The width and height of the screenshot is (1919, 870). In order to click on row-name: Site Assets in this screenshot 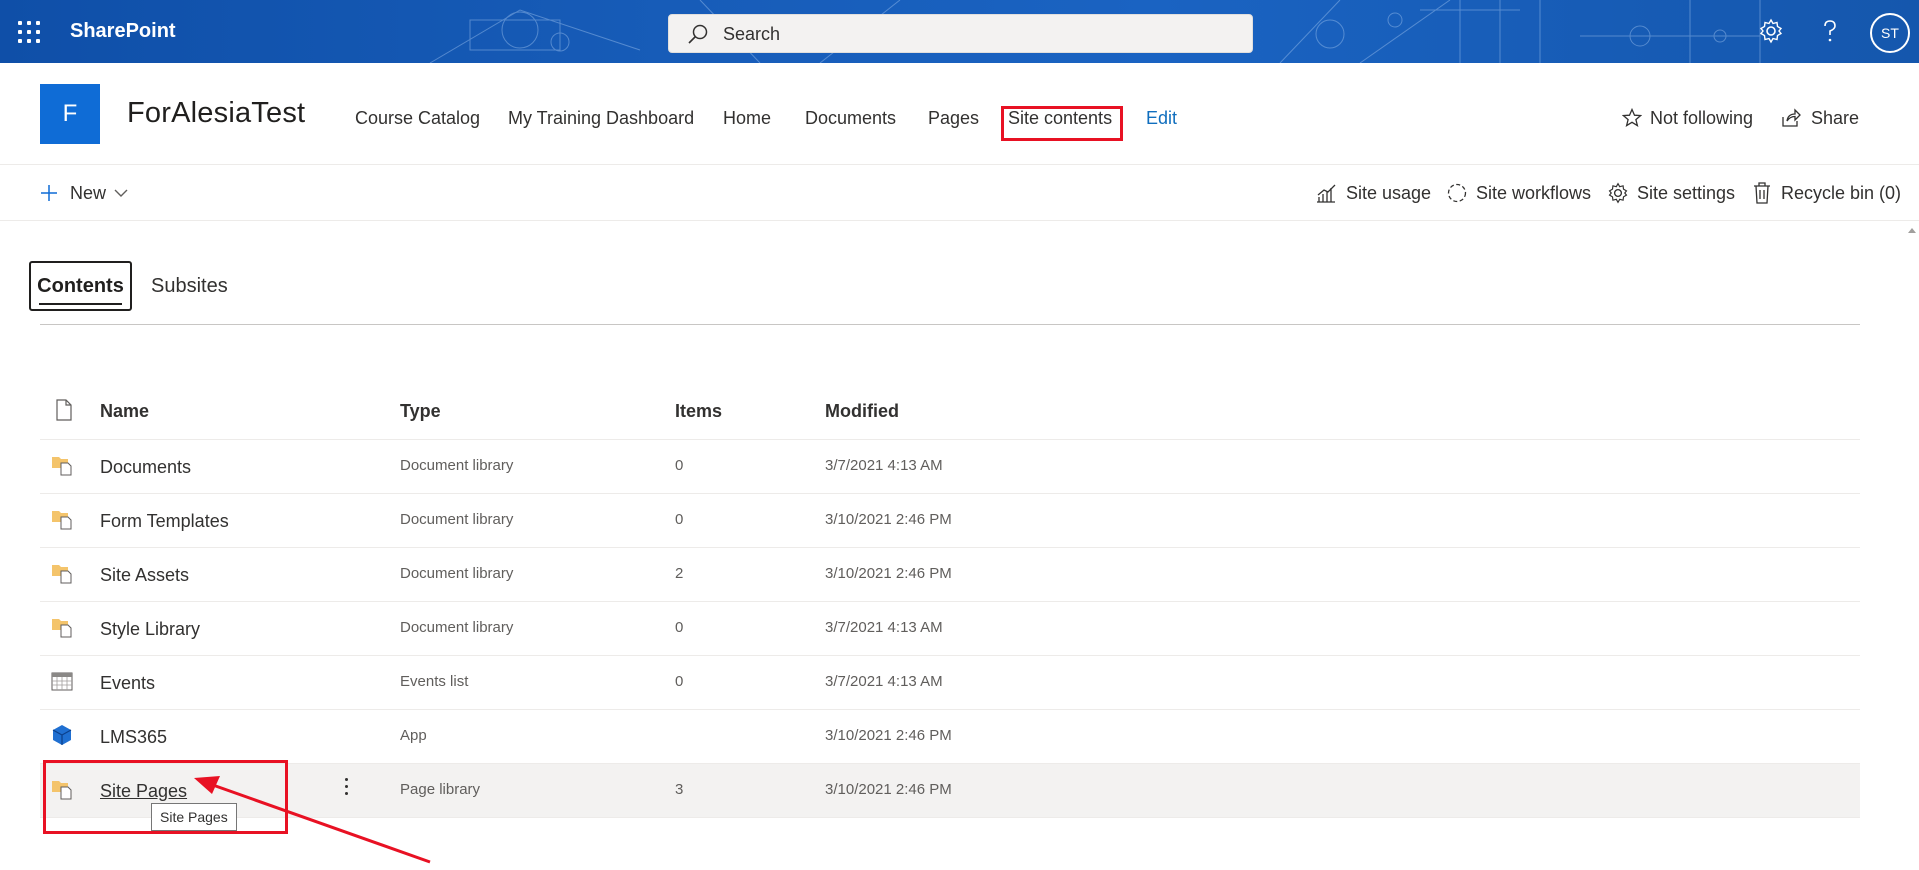, I will do `click(144, 575)`.